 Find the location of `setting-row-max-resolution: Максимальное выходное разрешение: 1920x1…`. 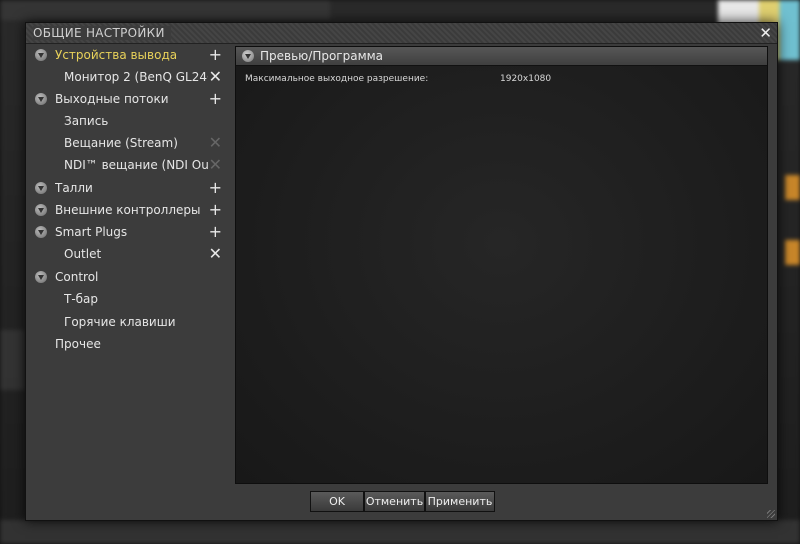

setting-row-max-resolution: Максимальное выходное разрешение: 1920x1… is located at coordinates (398, 79).